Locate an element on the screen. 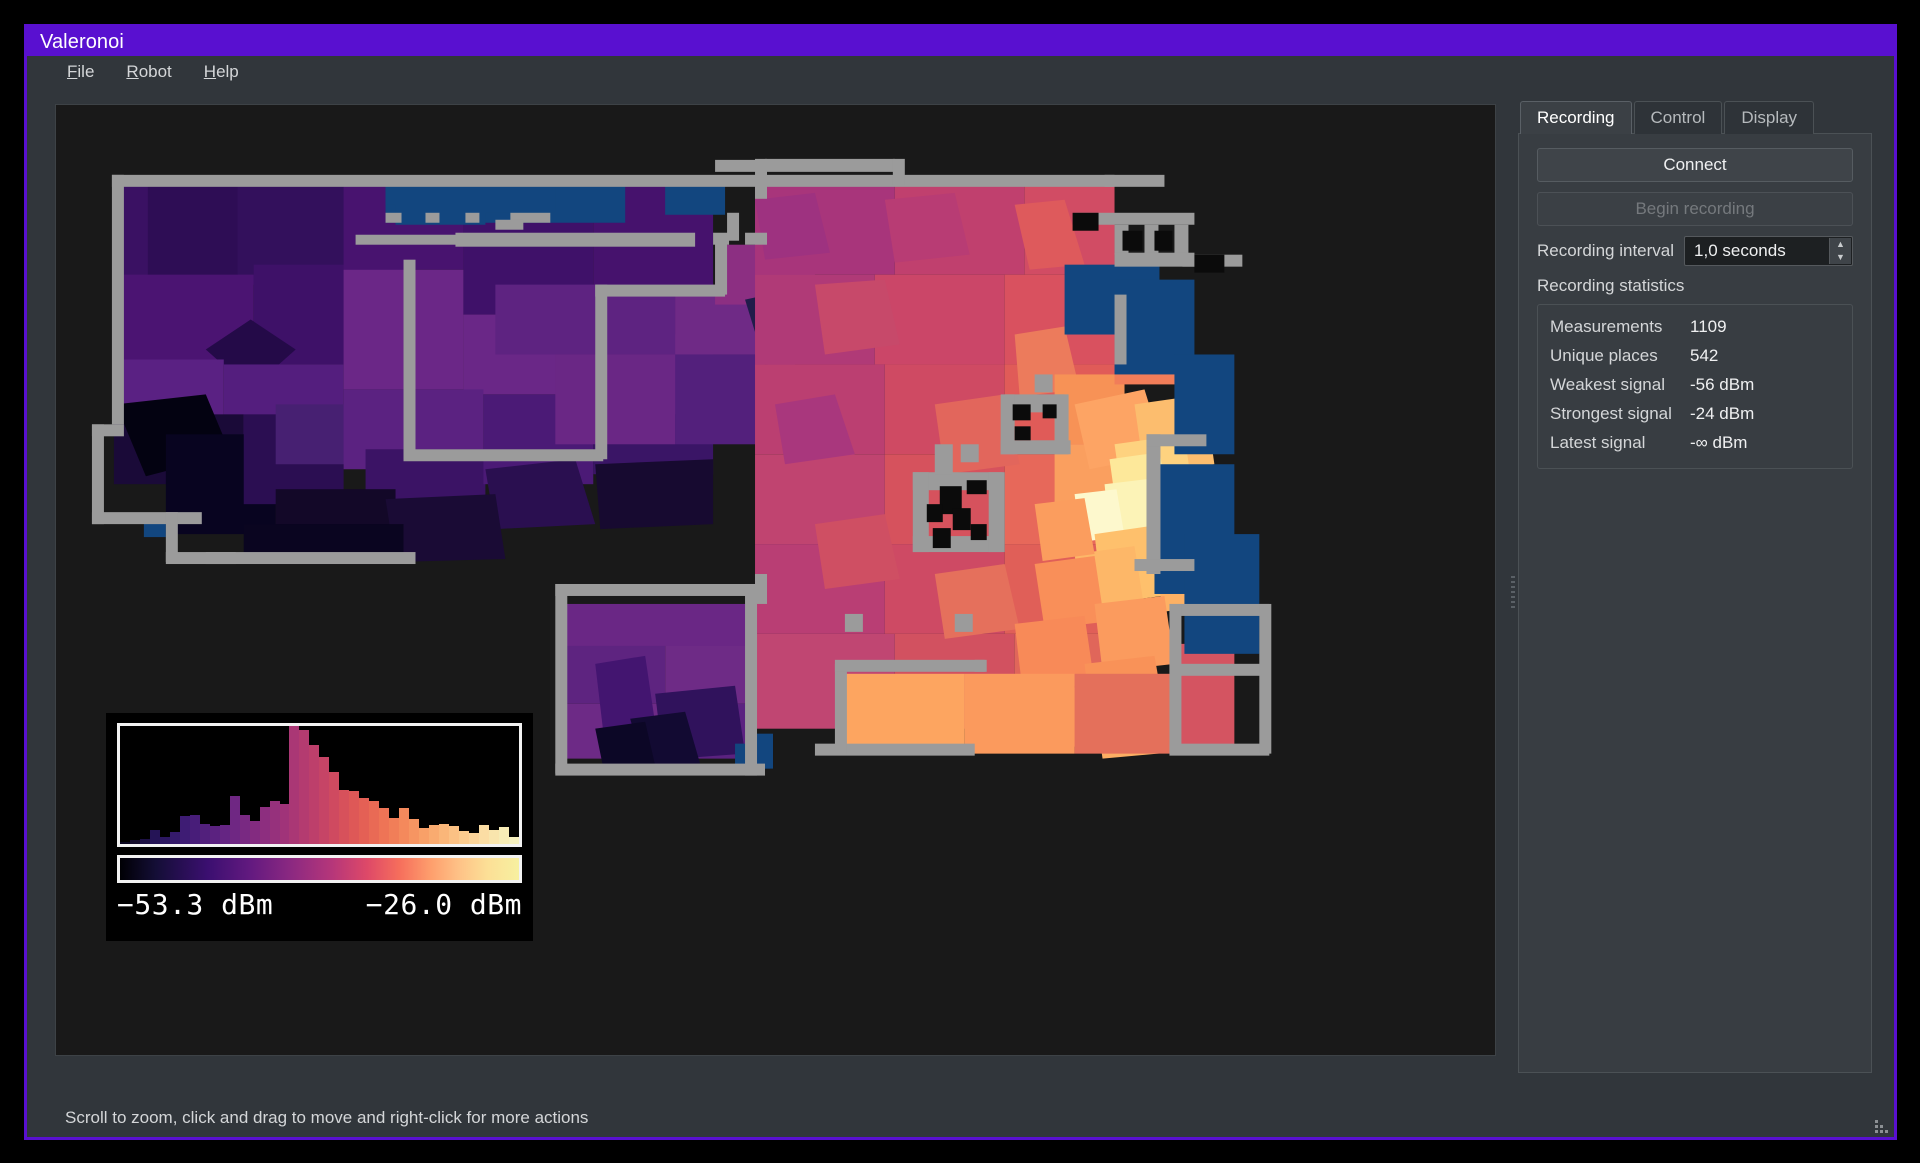 Image resolution: width=1920 pixels, height=1163 pixels. tab-display-label: Display is located at coordinates (1769, 117).